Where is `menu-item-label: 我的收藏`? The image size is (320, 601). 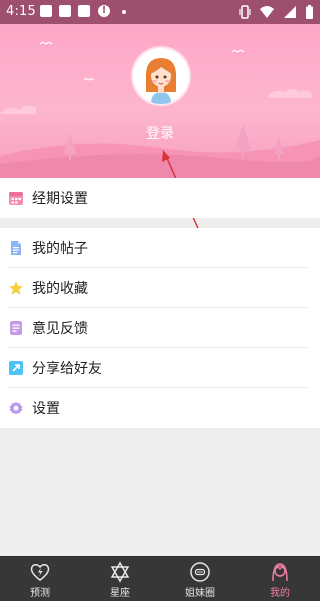
menu-item-label: 我的收藏 is located at coordinates (60, 289).